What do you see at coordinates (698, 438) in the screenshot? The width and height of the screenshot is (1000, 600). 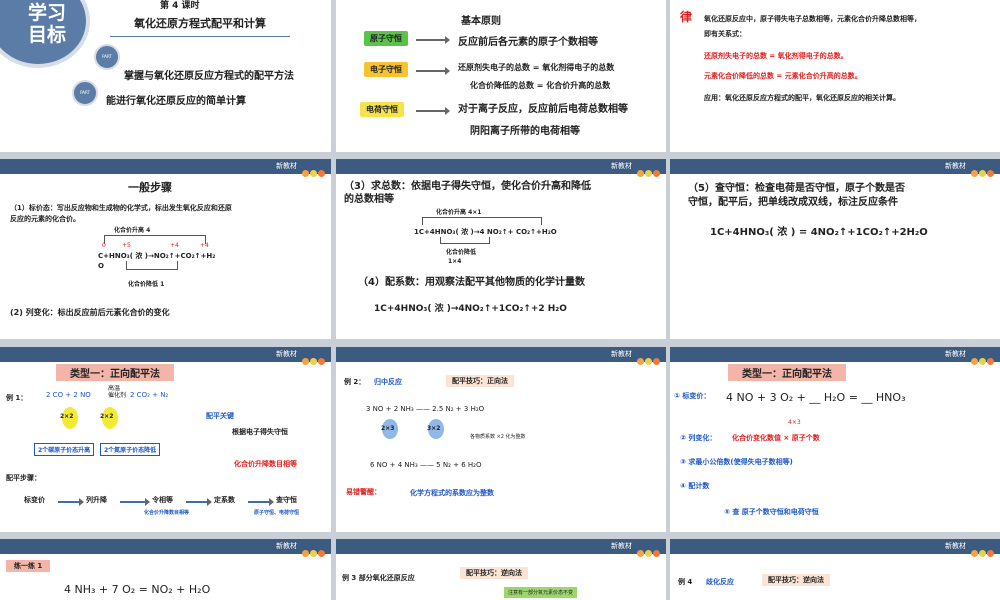 I see `list-change: ② 列变化：` at bounding box center [698, 438].